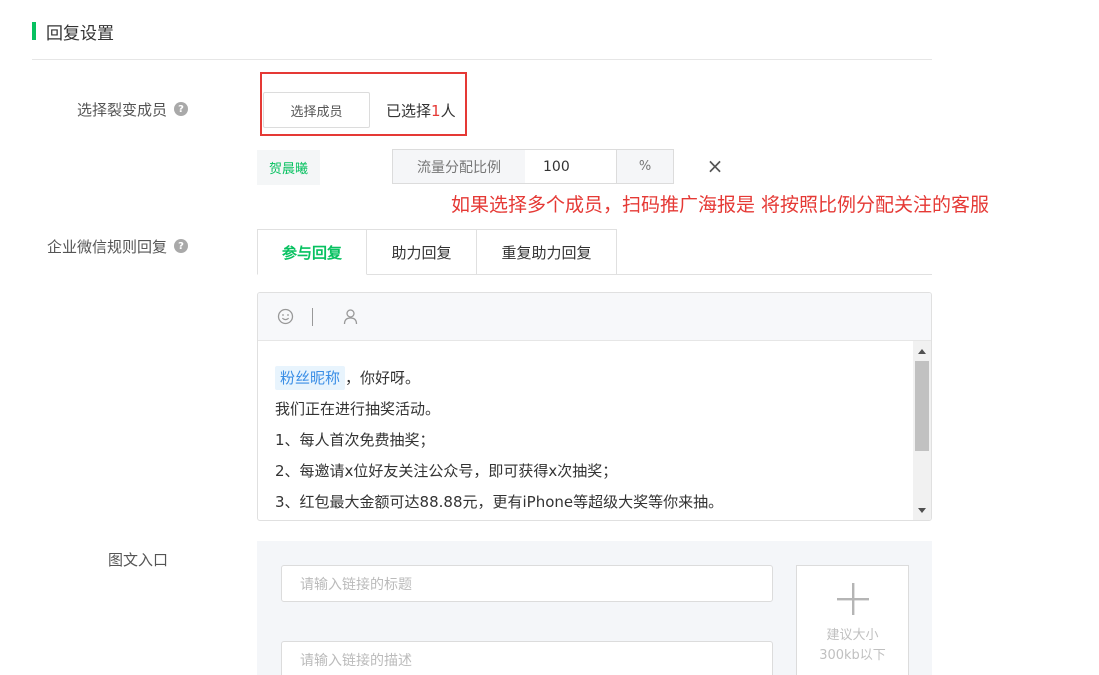 This screenshot has width=1099, height=675. I want to click on editor-scrollbar, so click(922, 430).